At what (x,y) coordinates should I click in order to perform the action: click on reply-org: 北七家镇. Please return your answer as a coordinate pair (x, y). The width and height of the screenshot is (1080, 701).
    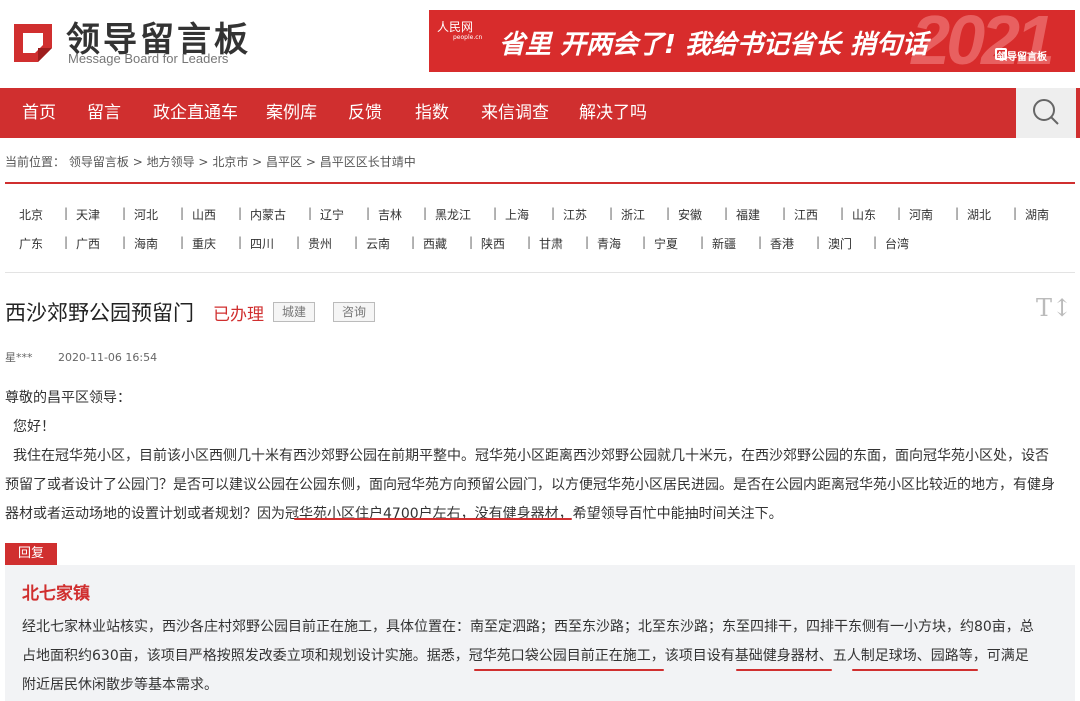
    Looking at the image, I should click on (56, 594).